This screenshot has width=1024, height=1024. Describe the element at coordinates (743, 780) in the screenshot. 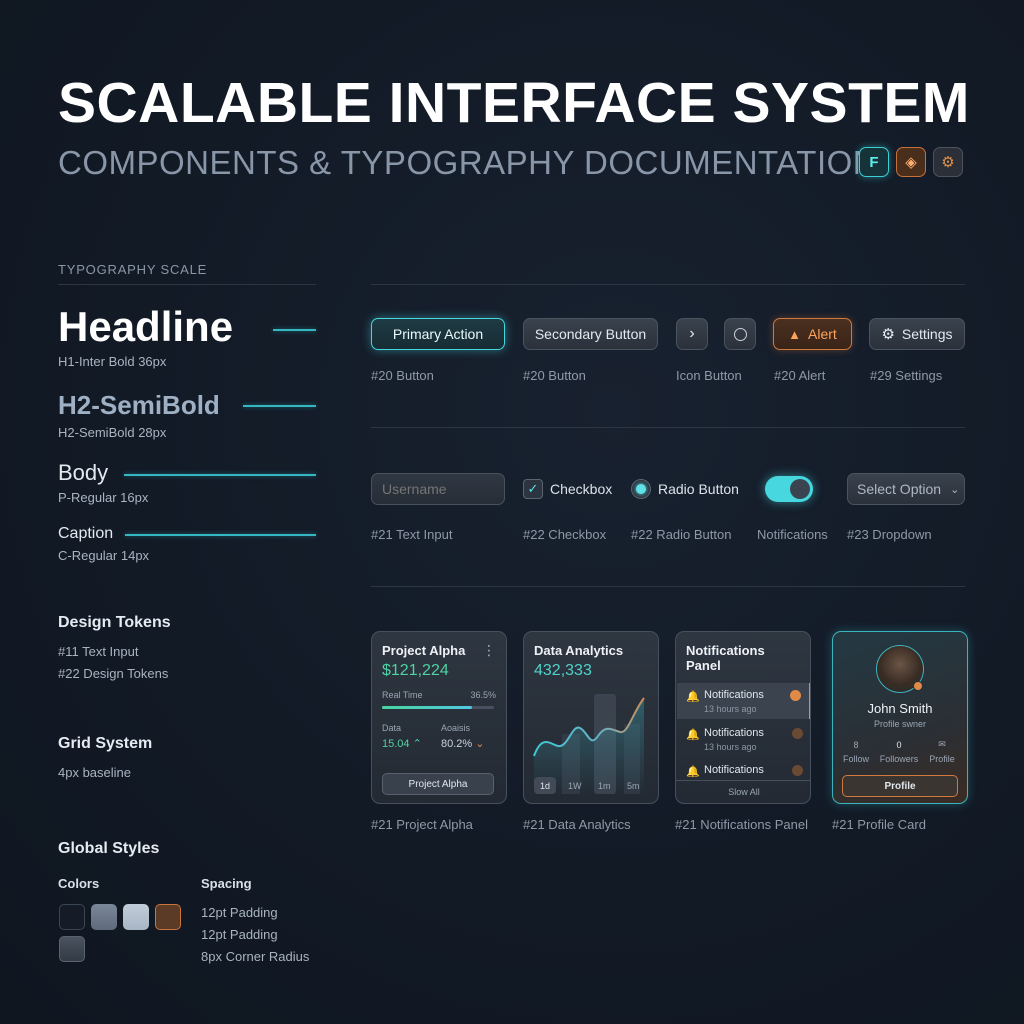

I see `notifications-divider` at that location.